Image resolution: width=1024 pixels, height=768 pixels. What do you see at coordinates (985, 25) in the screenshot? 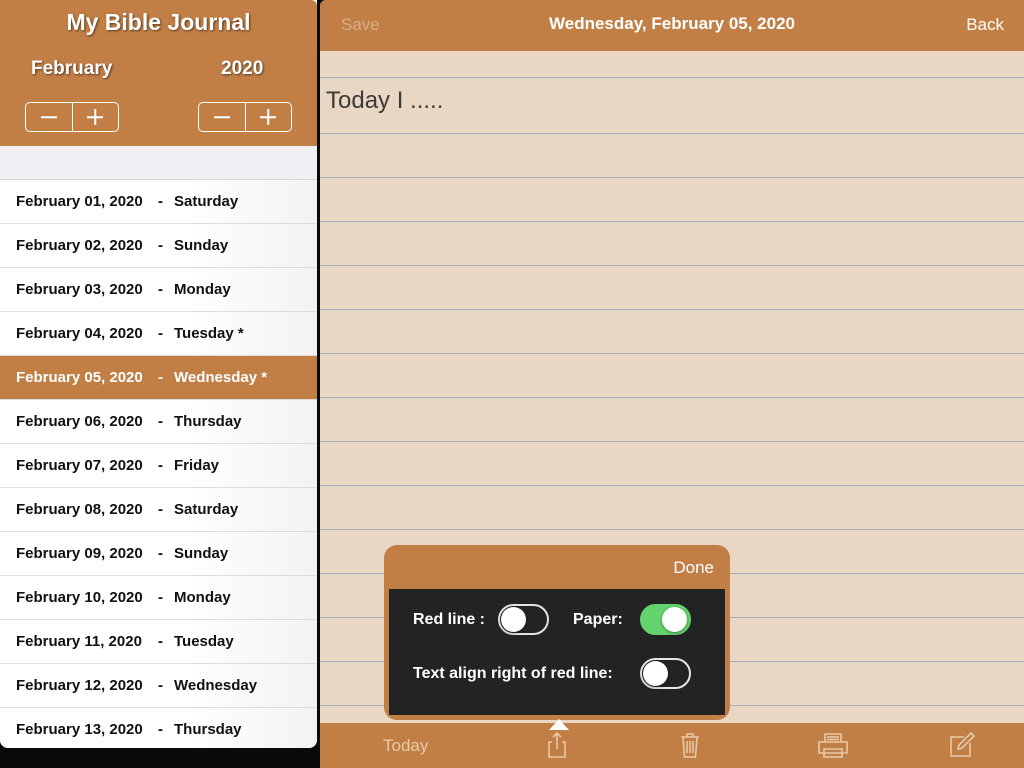
I see `back-button: Back` at bounding box center [985, 25].